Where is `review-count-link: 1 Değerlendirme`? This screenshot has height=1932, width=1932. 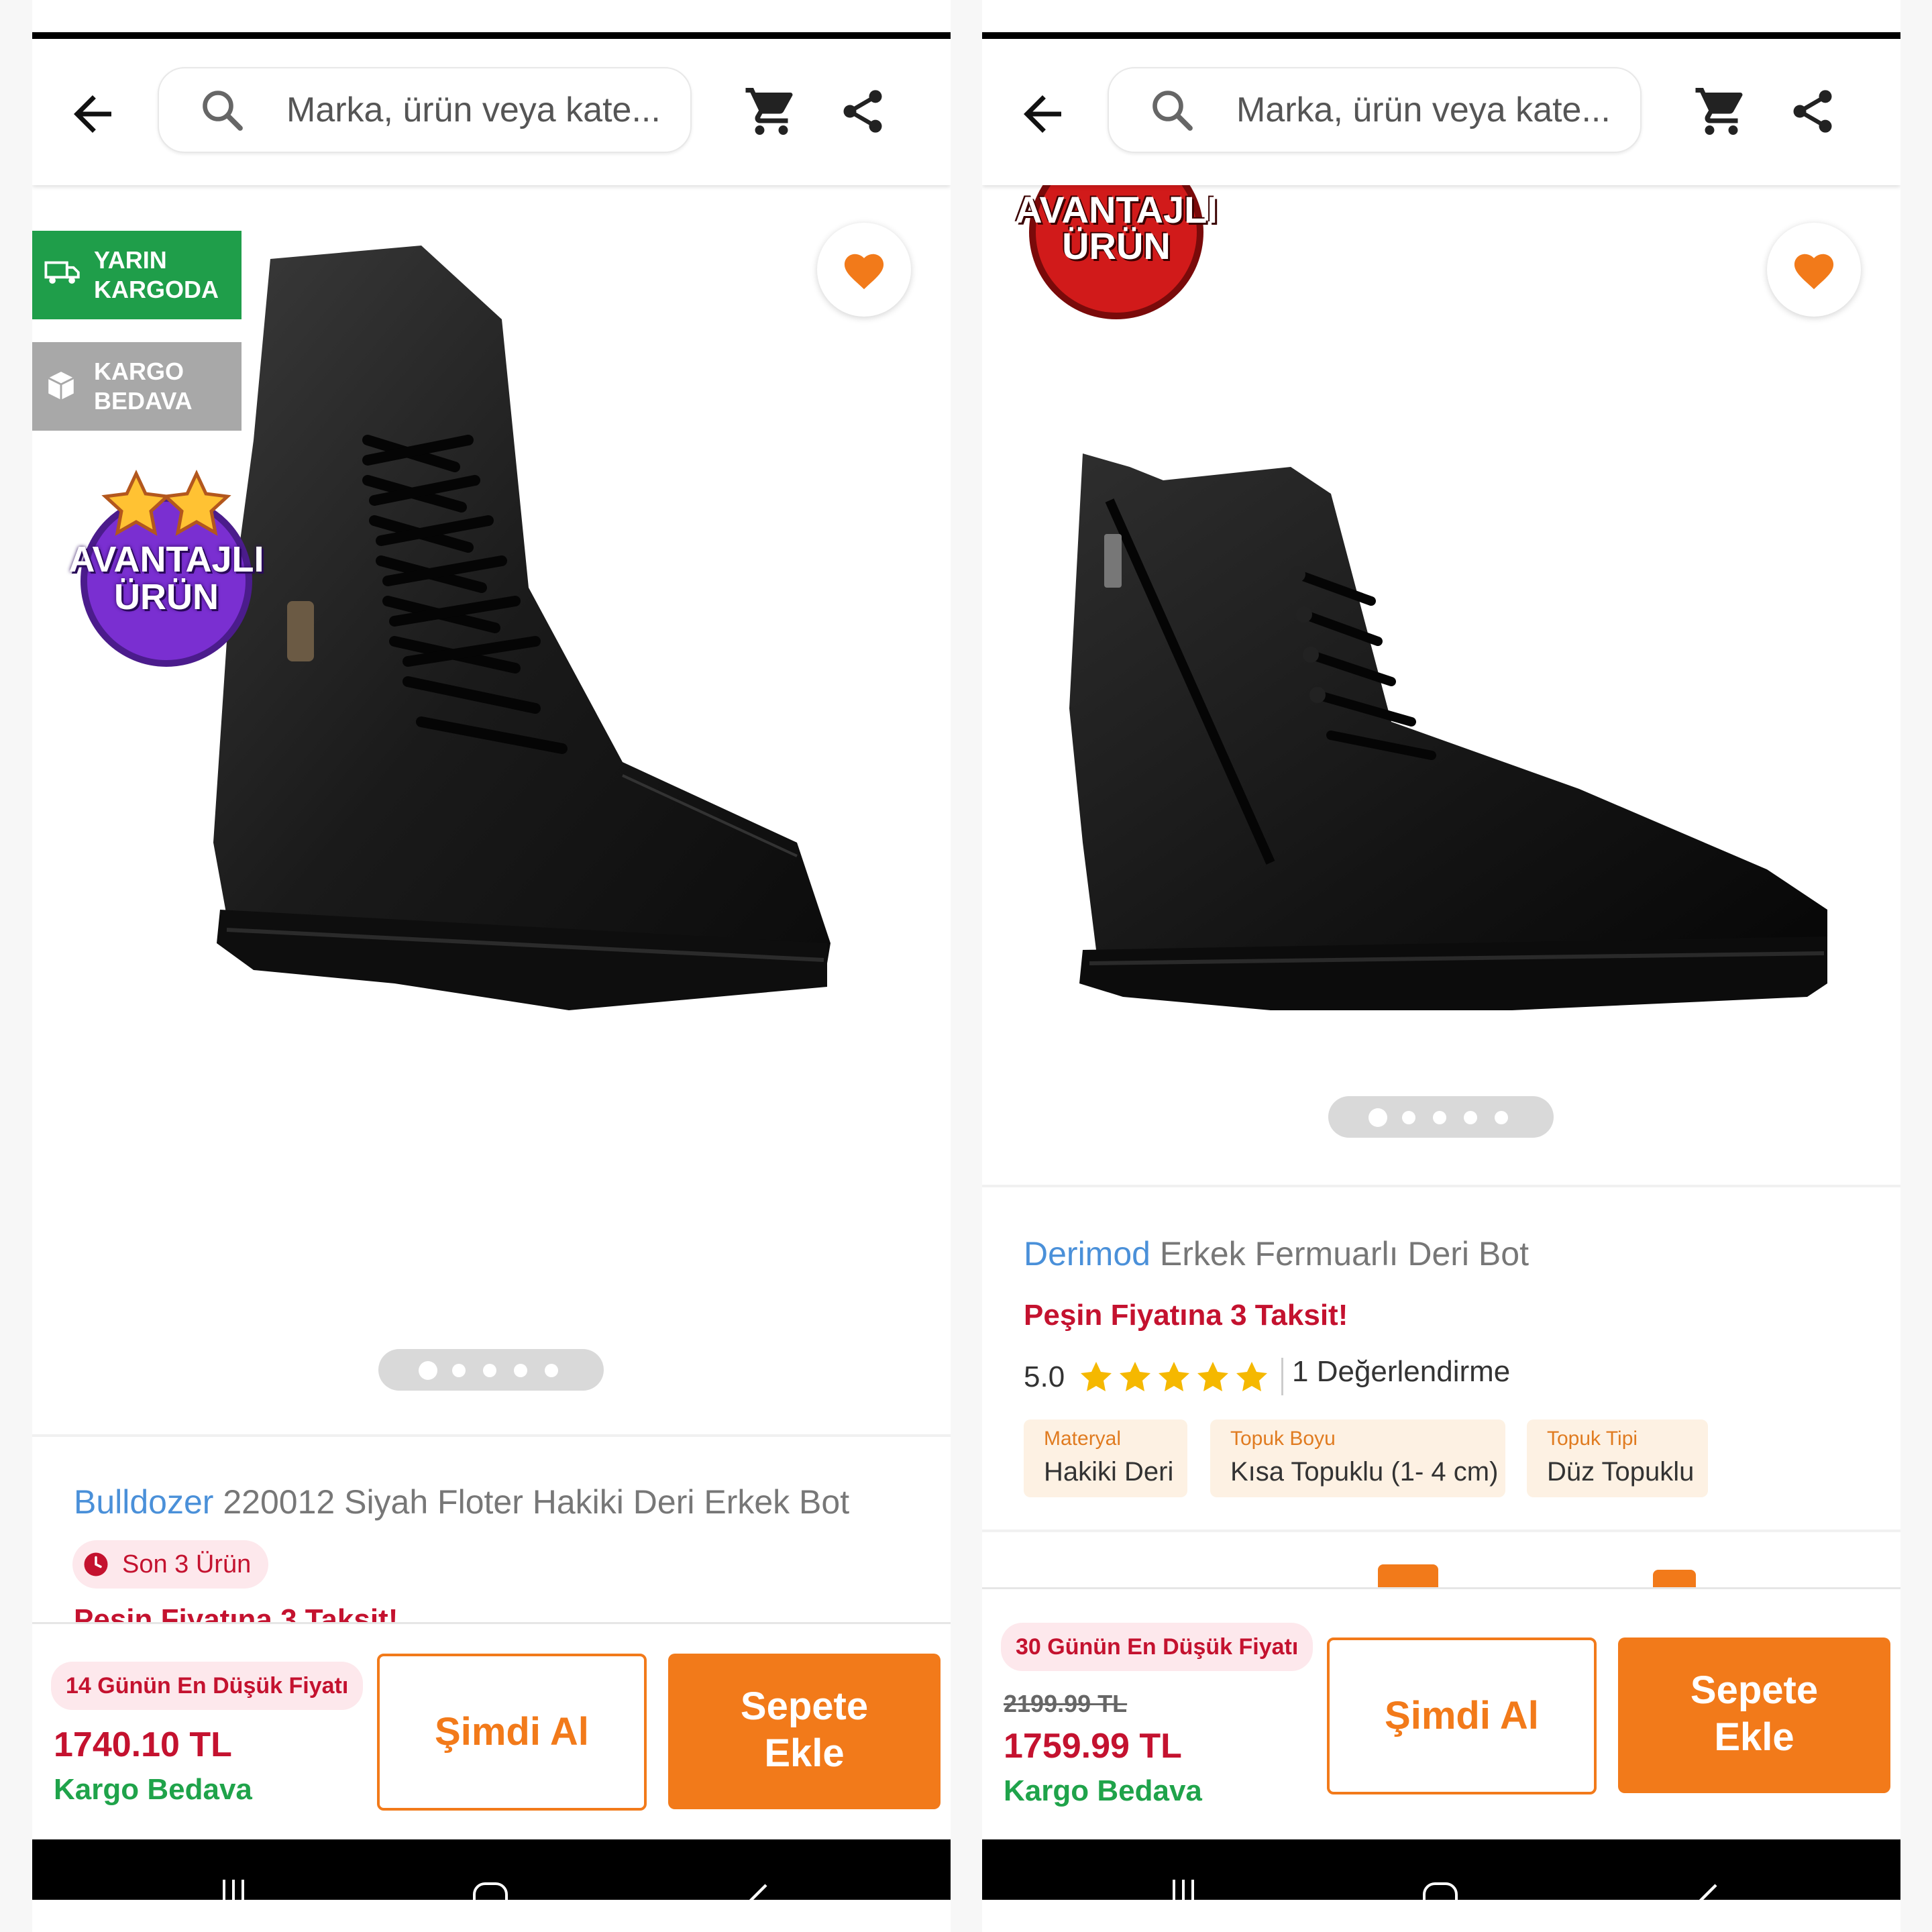
review-count-link: 1 Değerlendirme is located at coordinates (1401, 1372).